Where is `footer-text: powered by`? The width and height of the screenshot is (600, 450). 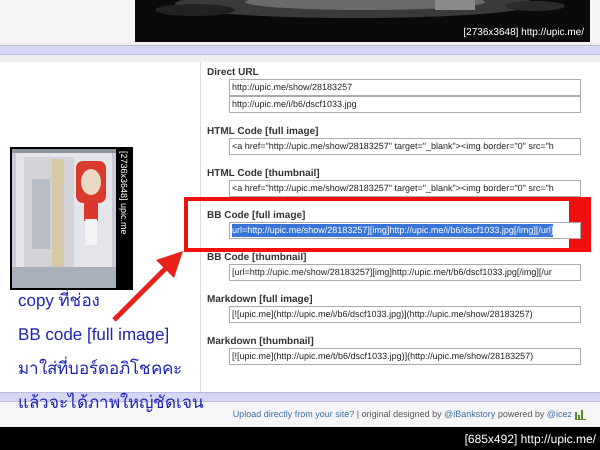
footer-text: powered by is located at coordinates (521, 413).